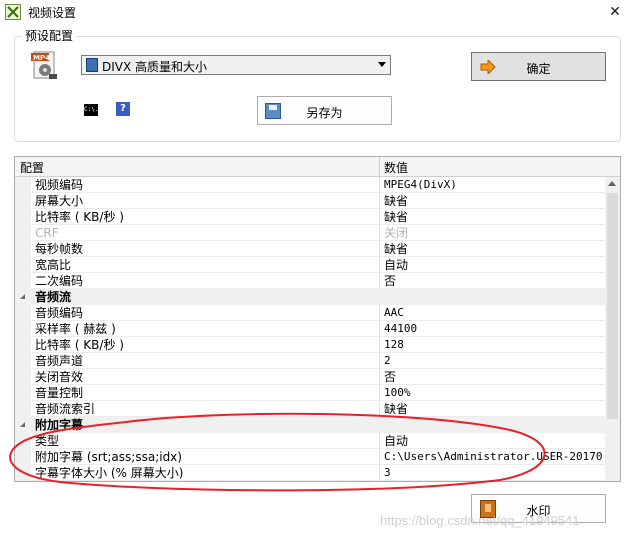 This screenshot has width=630, height=540. I want to click on save-as-label: 另存为, so click(324, 113).